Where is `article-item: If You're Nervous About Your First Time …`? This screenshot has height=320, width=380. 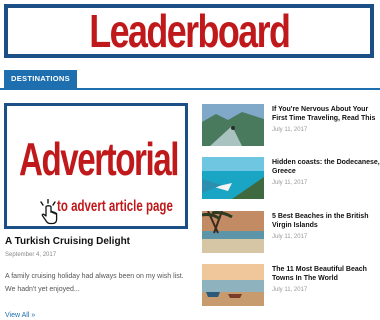
article-item: If You're Nervous About Your First Time … is located at coordinates (291, 126).